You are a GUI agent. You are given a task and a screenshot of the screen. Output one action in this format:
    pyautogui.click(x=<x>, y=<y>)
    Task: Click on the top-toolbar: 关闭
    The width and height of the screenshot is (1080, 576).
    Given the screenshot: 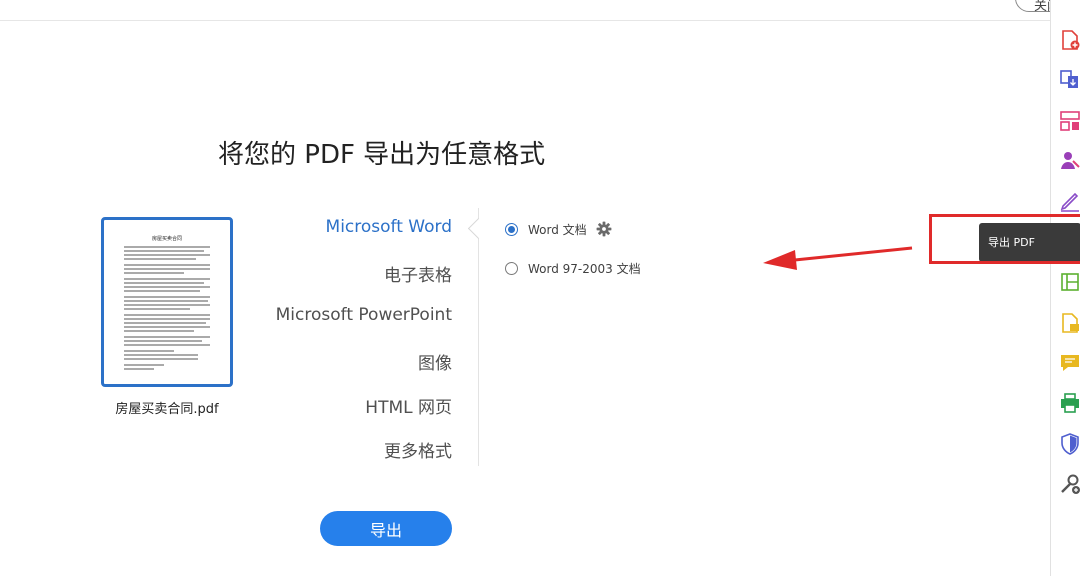 What is the action you would take?
    pyautogui.click(x=539, y=10)
    